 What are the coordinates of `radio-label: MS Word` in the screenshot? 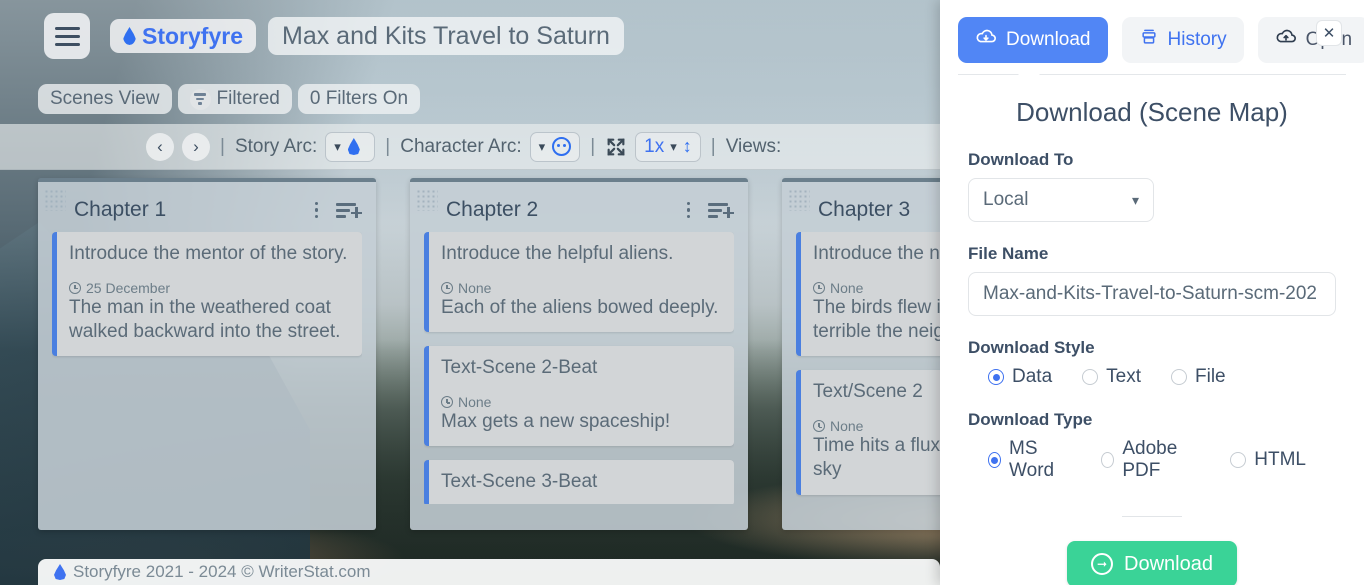 It's located at (1032, 459).